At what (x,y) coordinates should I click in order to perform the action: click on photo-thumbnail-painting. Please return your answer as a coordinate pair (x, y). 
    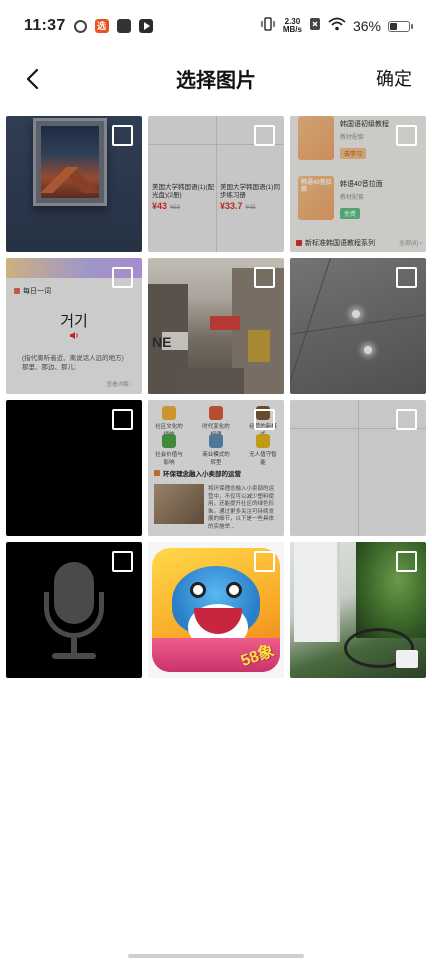
    Looking at the image, I should click on (74, 184).